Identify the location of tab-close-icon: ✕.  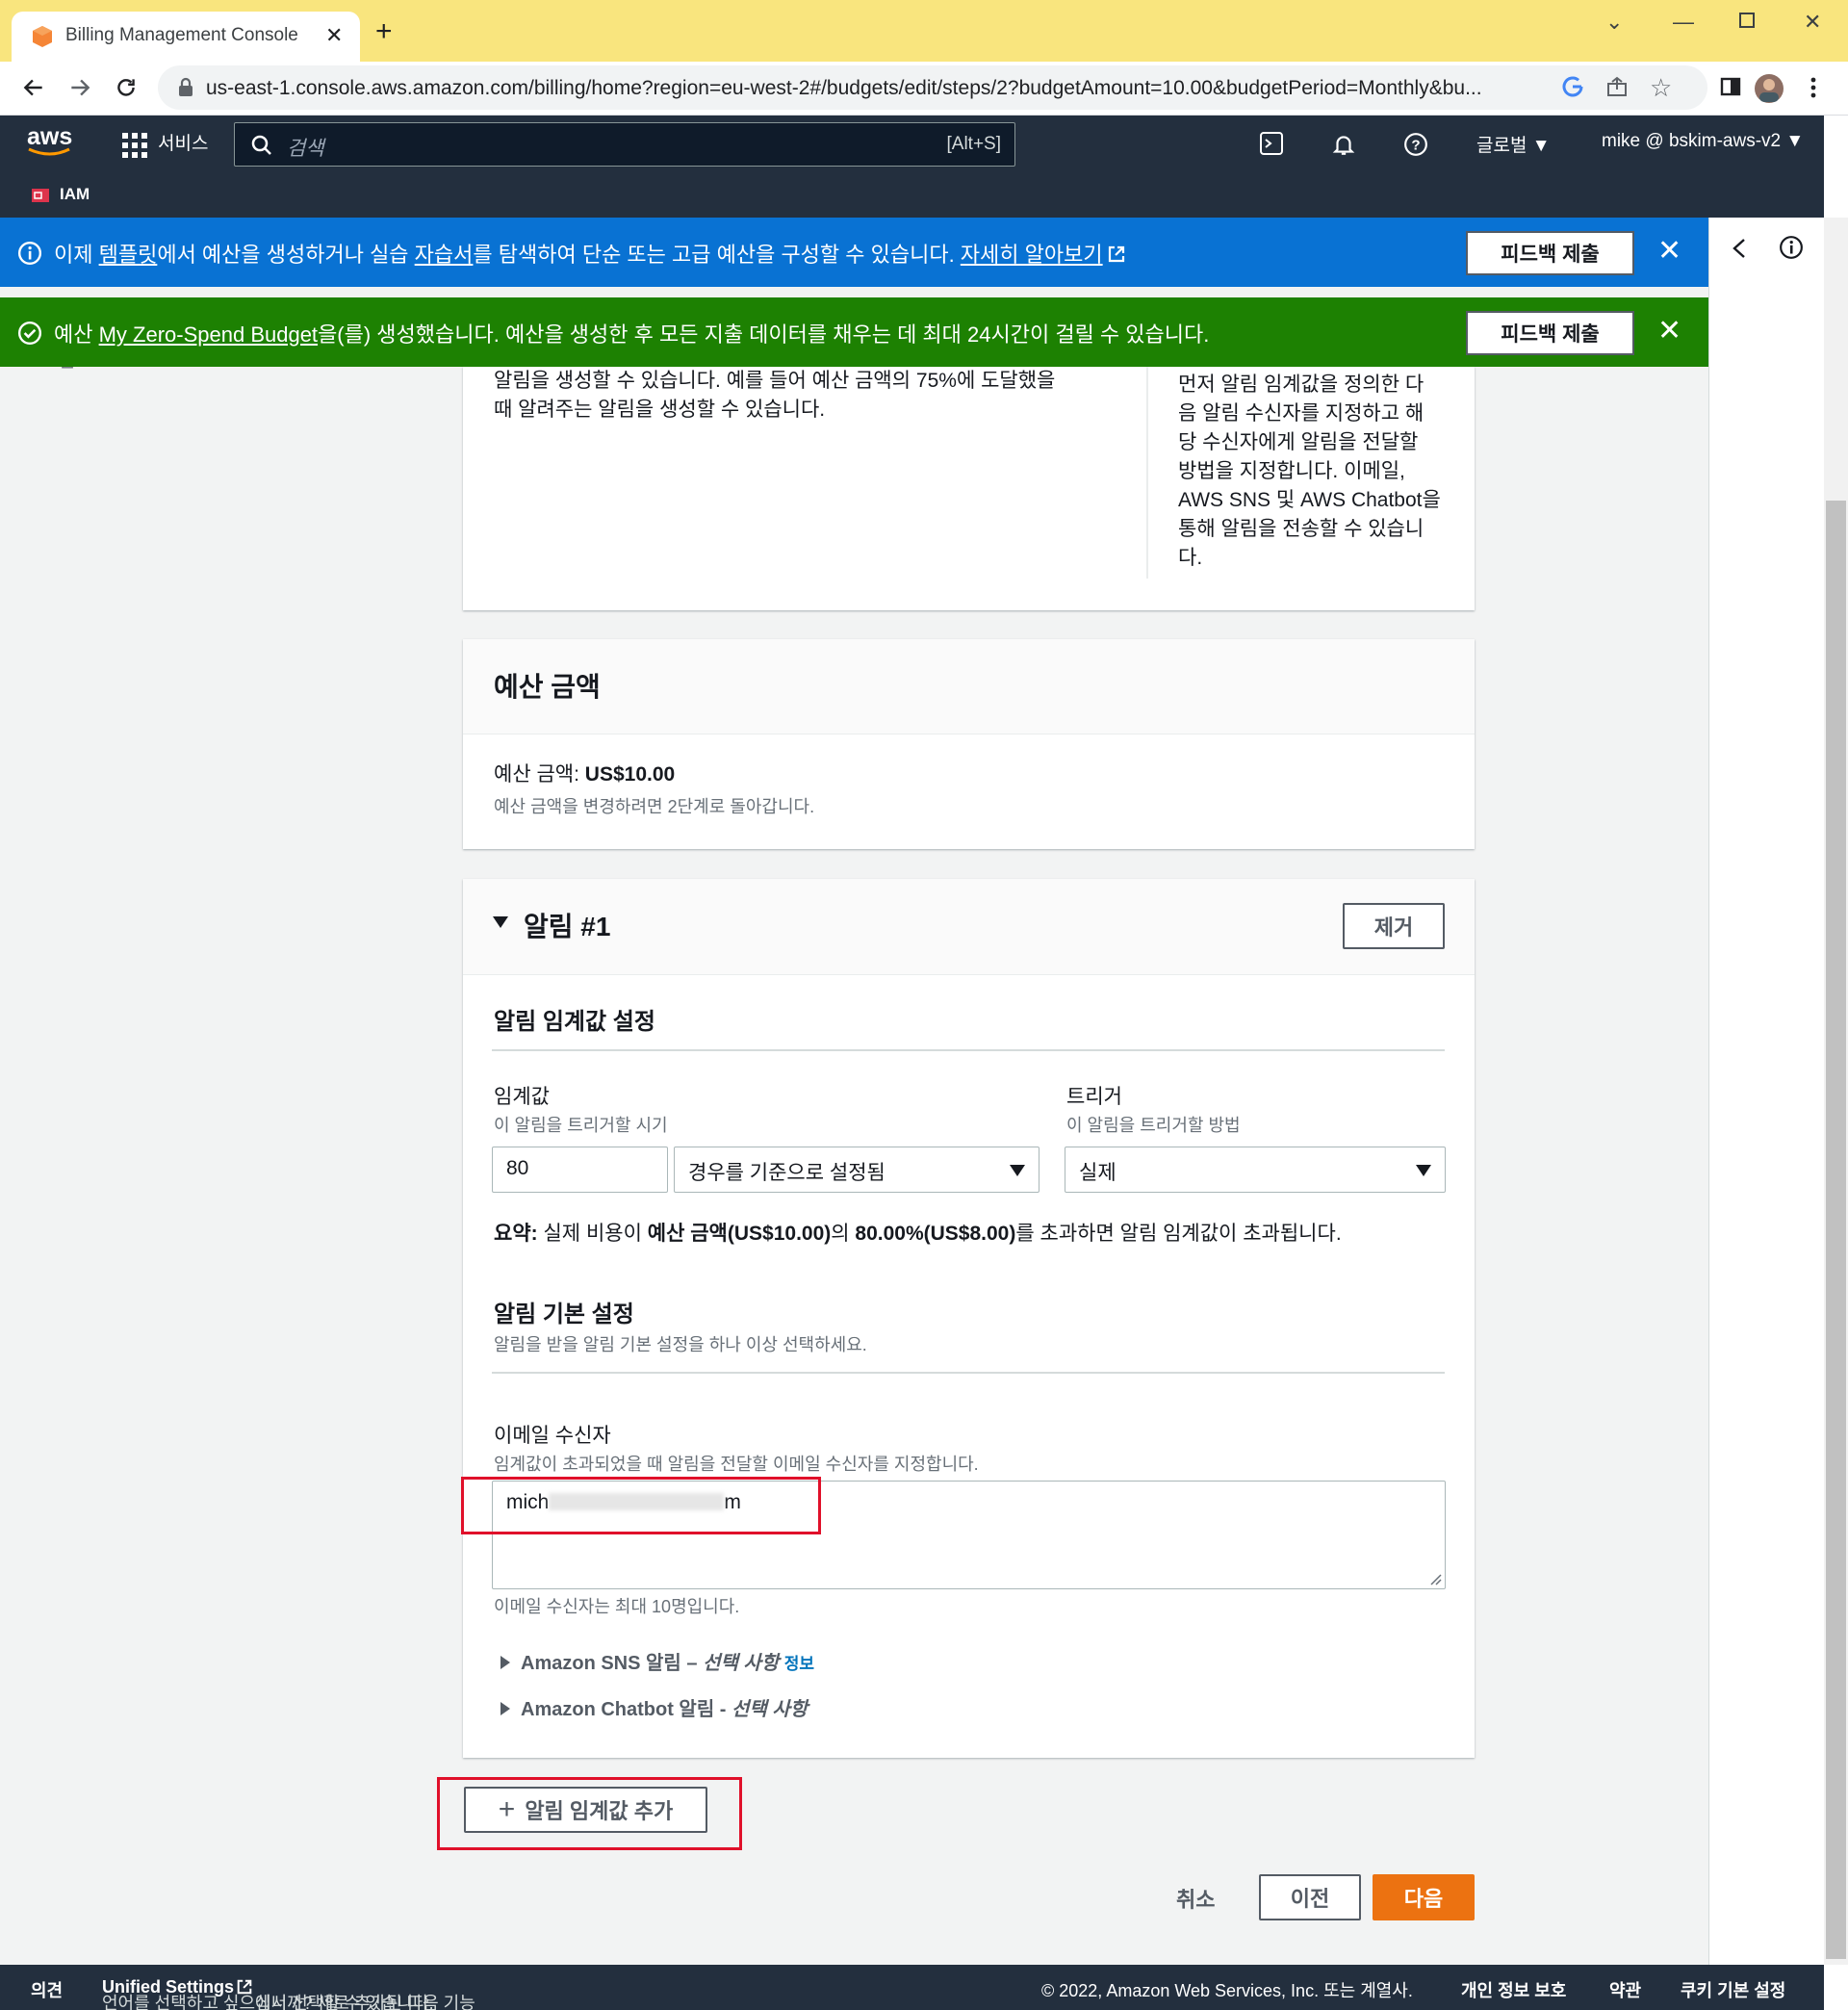
(334, 35).